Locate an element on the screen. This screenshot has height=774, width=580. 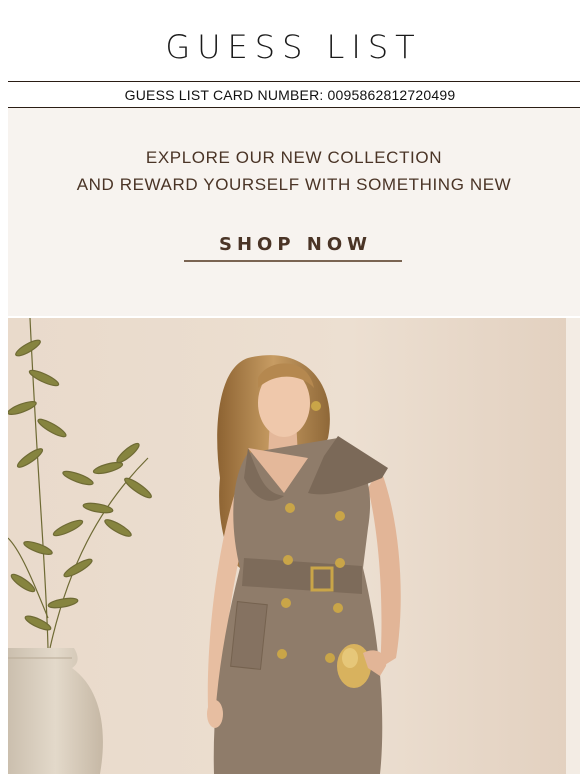
shop-now-button: SHOP NOW is located at coordinates (293, 244).